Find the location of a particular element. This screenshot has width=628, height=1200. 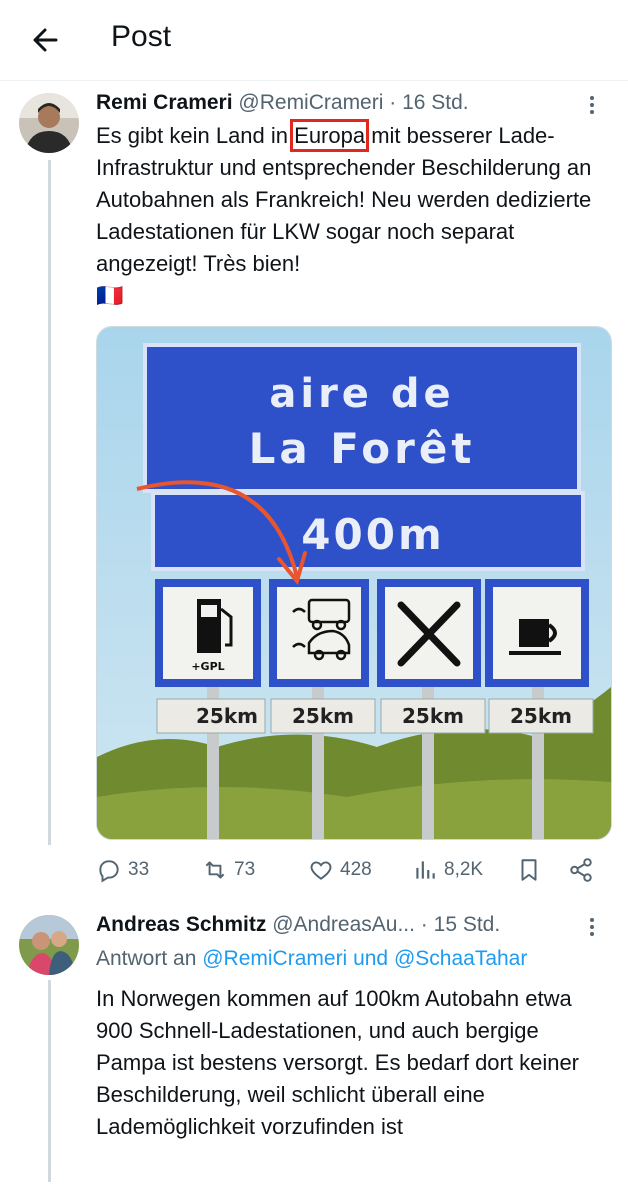

post-text-part: Es gibt kein Land in is located at coordinates (195, 135).